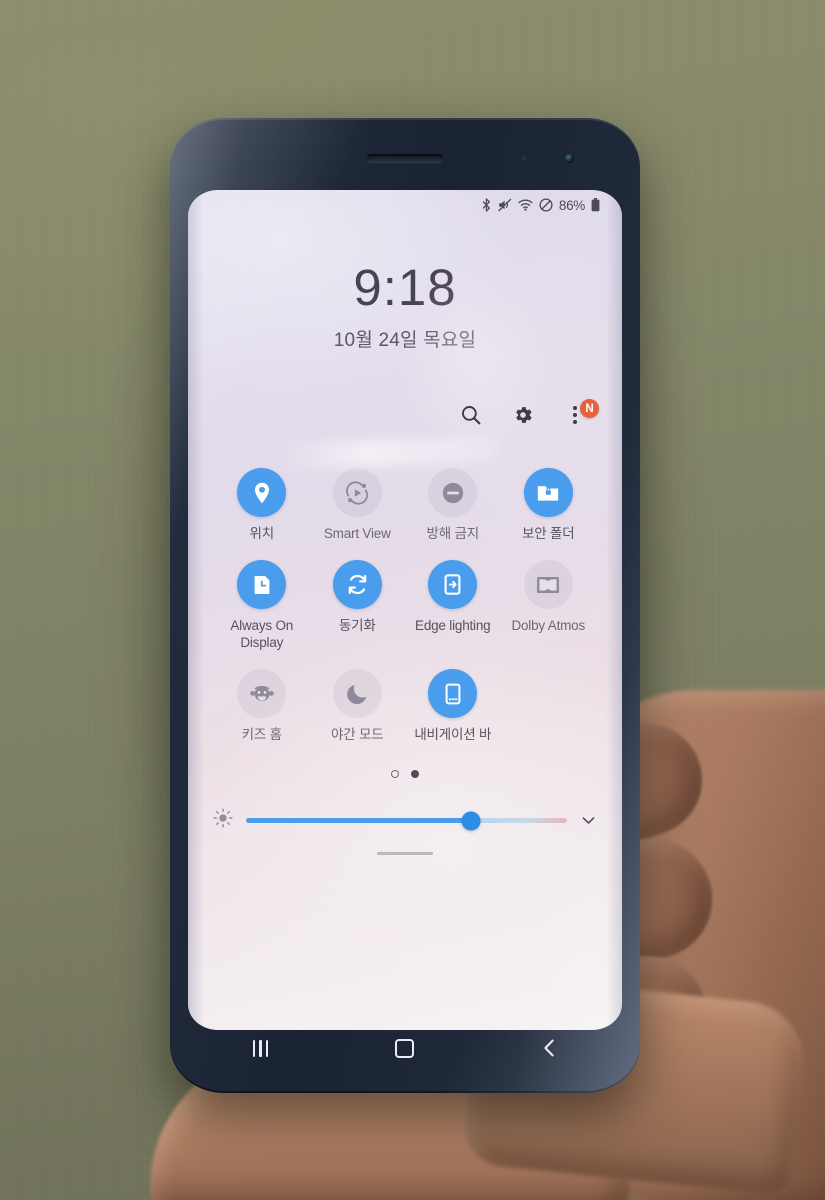  I want to click on tile-row-1: 위치 Smart View 방해 금지 보안 폴더, so click(405, 496).